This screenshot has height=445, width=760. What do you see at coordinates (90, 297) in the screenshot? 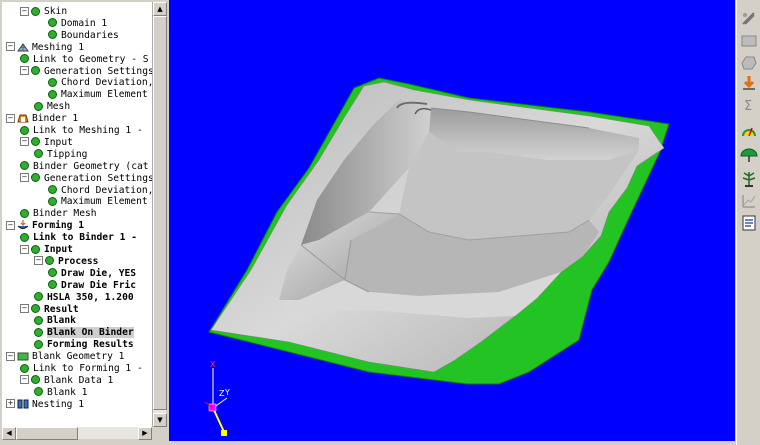
I see `tree-item-label: HSLA 350, 1.200` at bounding box center [90, 297].